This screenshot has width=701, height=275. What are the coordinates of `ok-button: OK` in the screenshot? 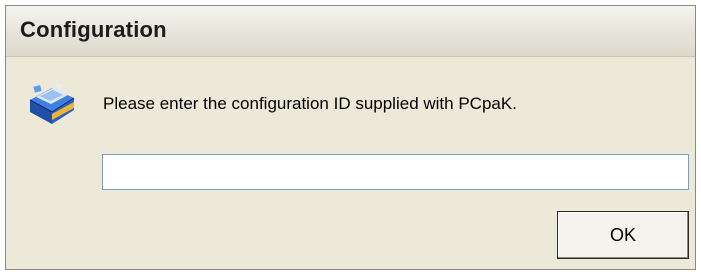 It's located at (623, 235).